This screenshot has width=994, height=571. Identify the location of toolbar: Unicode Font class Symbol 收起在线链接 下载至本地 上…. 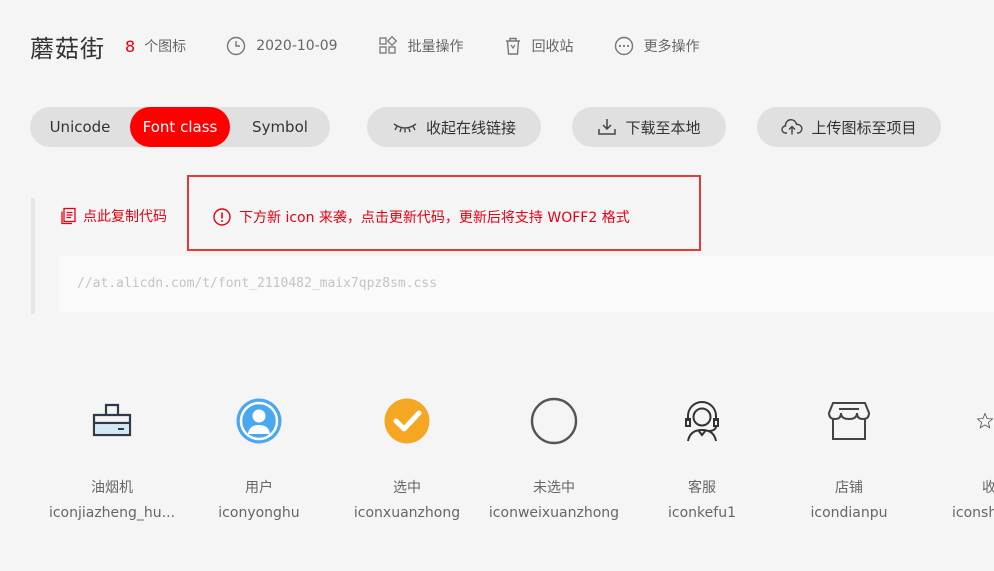
(485, 127).